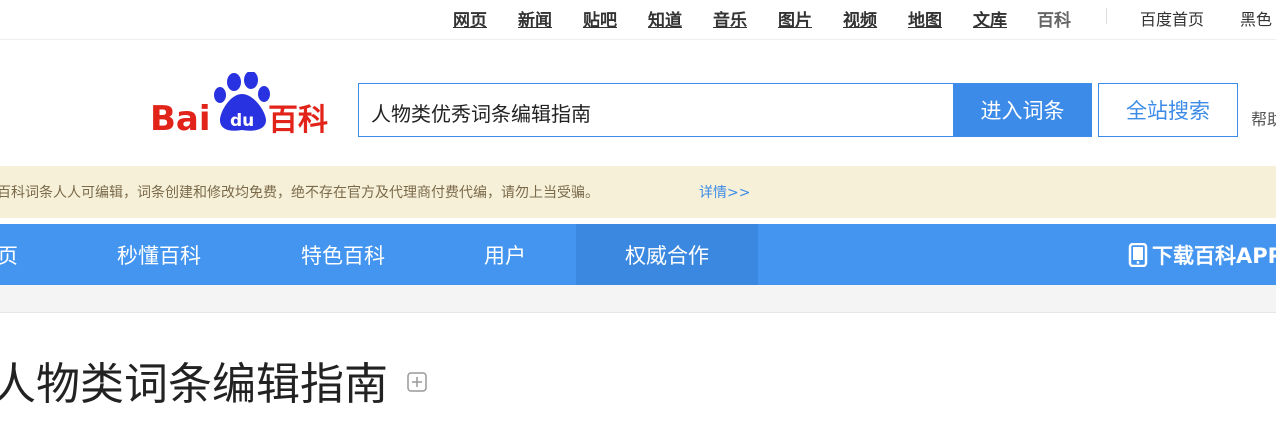  What do you see at coordinates (9, 255) in the screenshot?
I see `mainnav-item-label: 首页` at bounding box center [9, 255].